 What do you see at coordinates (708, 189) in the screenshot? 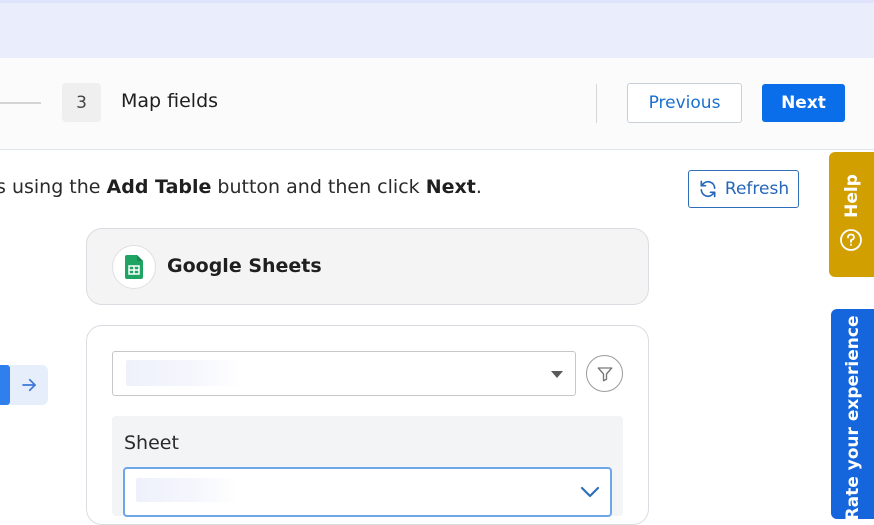
I see `refresh-icon` at bounding box center [708, 189].